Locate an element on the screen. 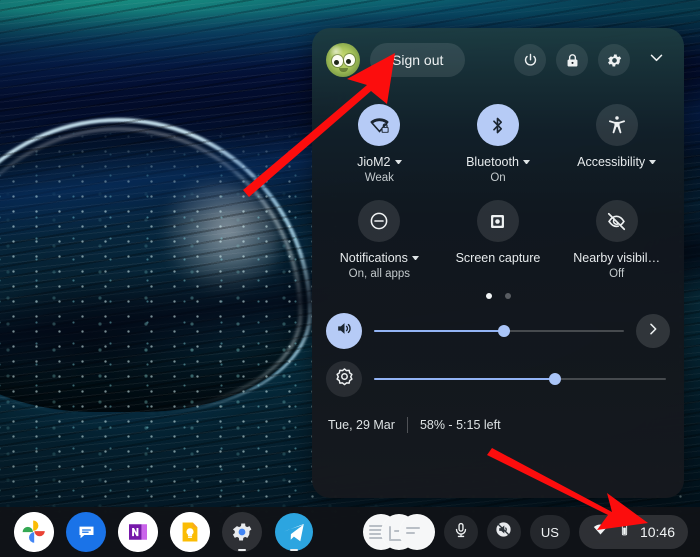  sign-out-button: Sign out is located at coordinates (418, 60).